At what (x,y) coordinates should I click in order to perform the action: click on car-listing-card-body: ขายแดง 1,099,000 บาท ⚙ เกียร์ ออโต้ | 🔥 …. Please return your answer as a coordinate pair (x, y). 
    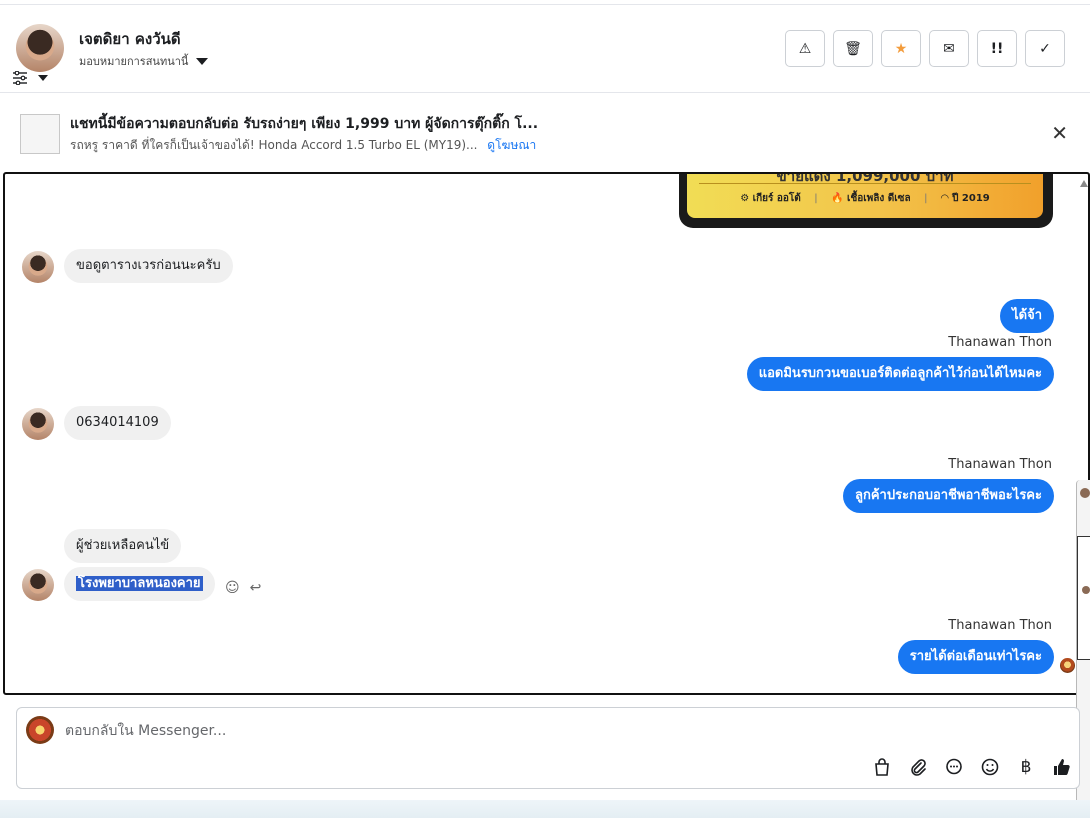
    Looking at the image, I should click on (865, 195).